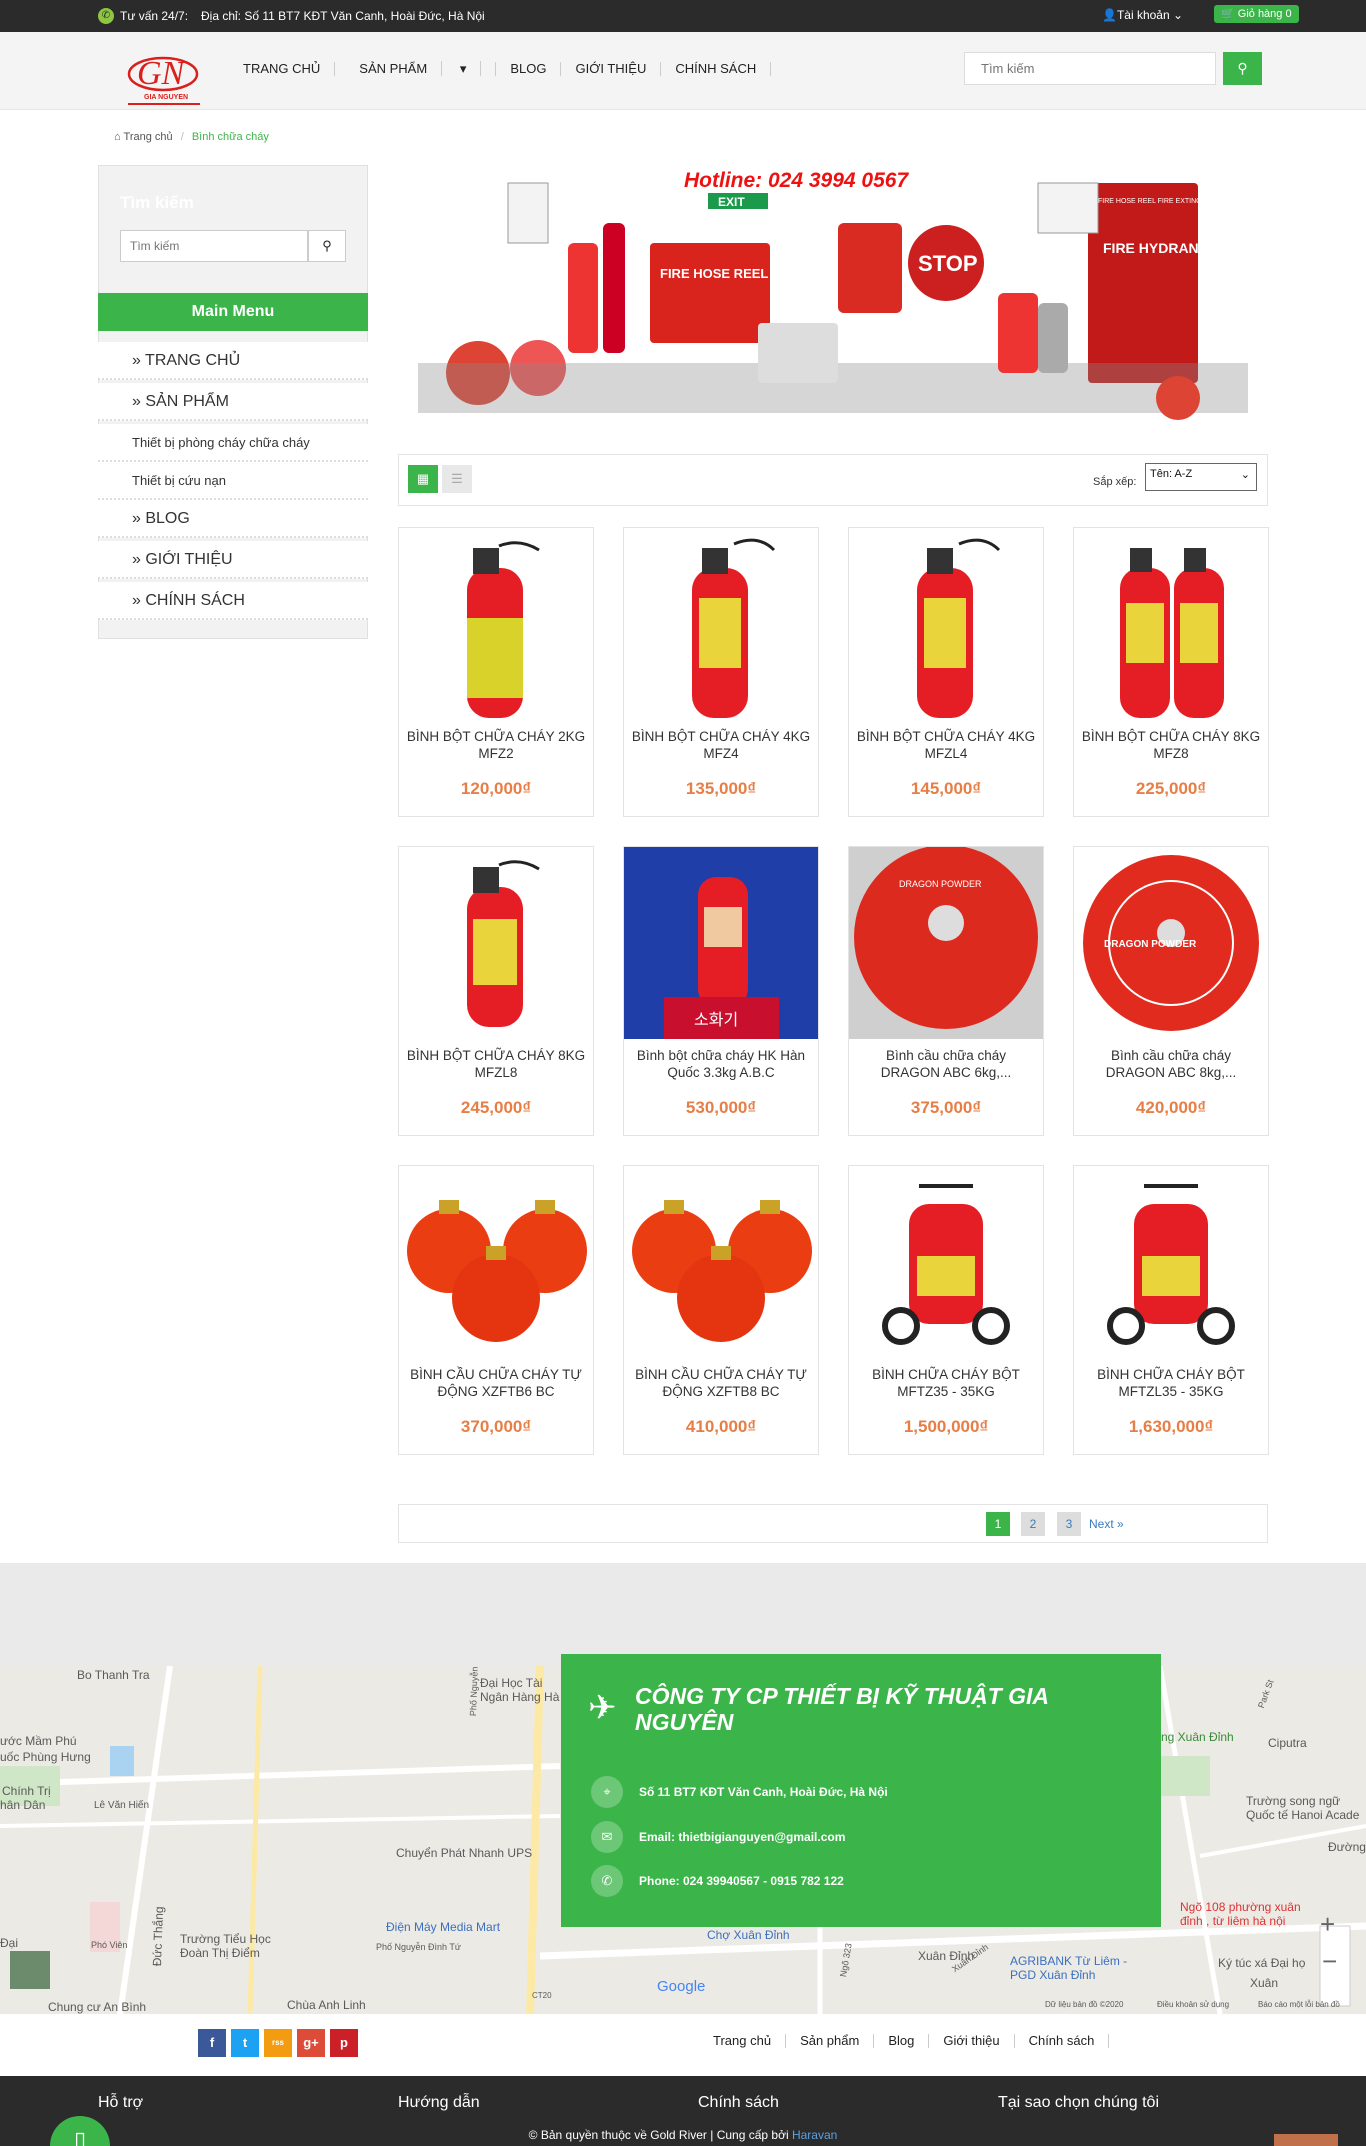  I want to click on pinterest-icon: p, so click(344, 2043).